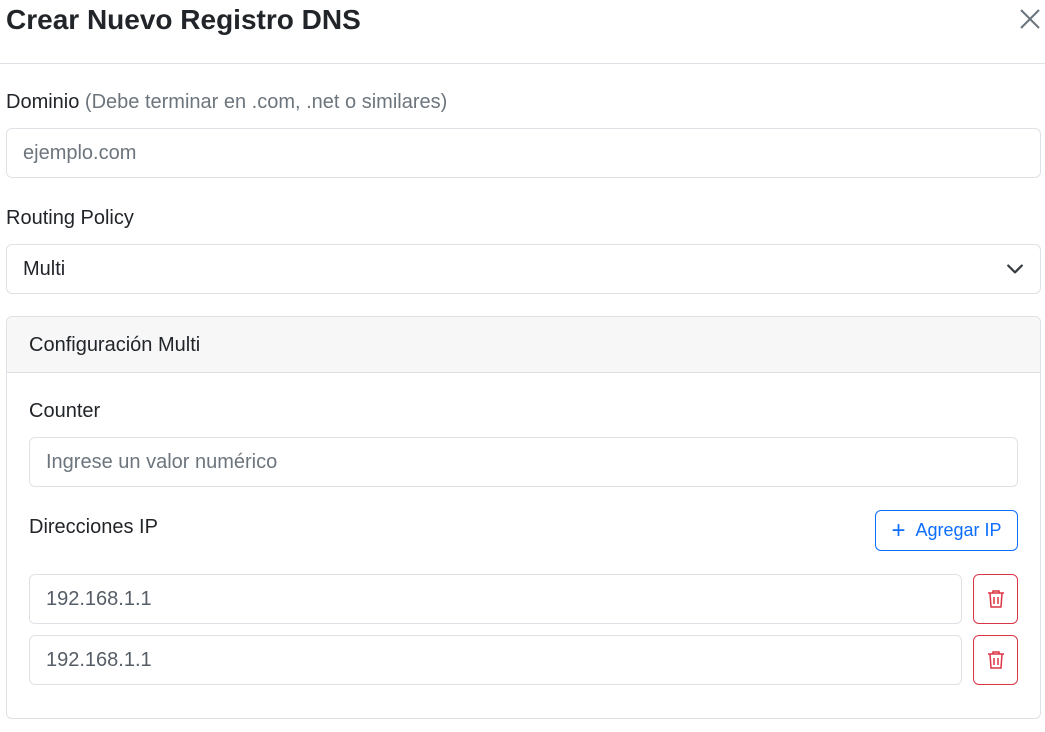 This screenshot has width=1045, height=732. I want to click on add-ip-label: Agregar IP, so click(958, 530).